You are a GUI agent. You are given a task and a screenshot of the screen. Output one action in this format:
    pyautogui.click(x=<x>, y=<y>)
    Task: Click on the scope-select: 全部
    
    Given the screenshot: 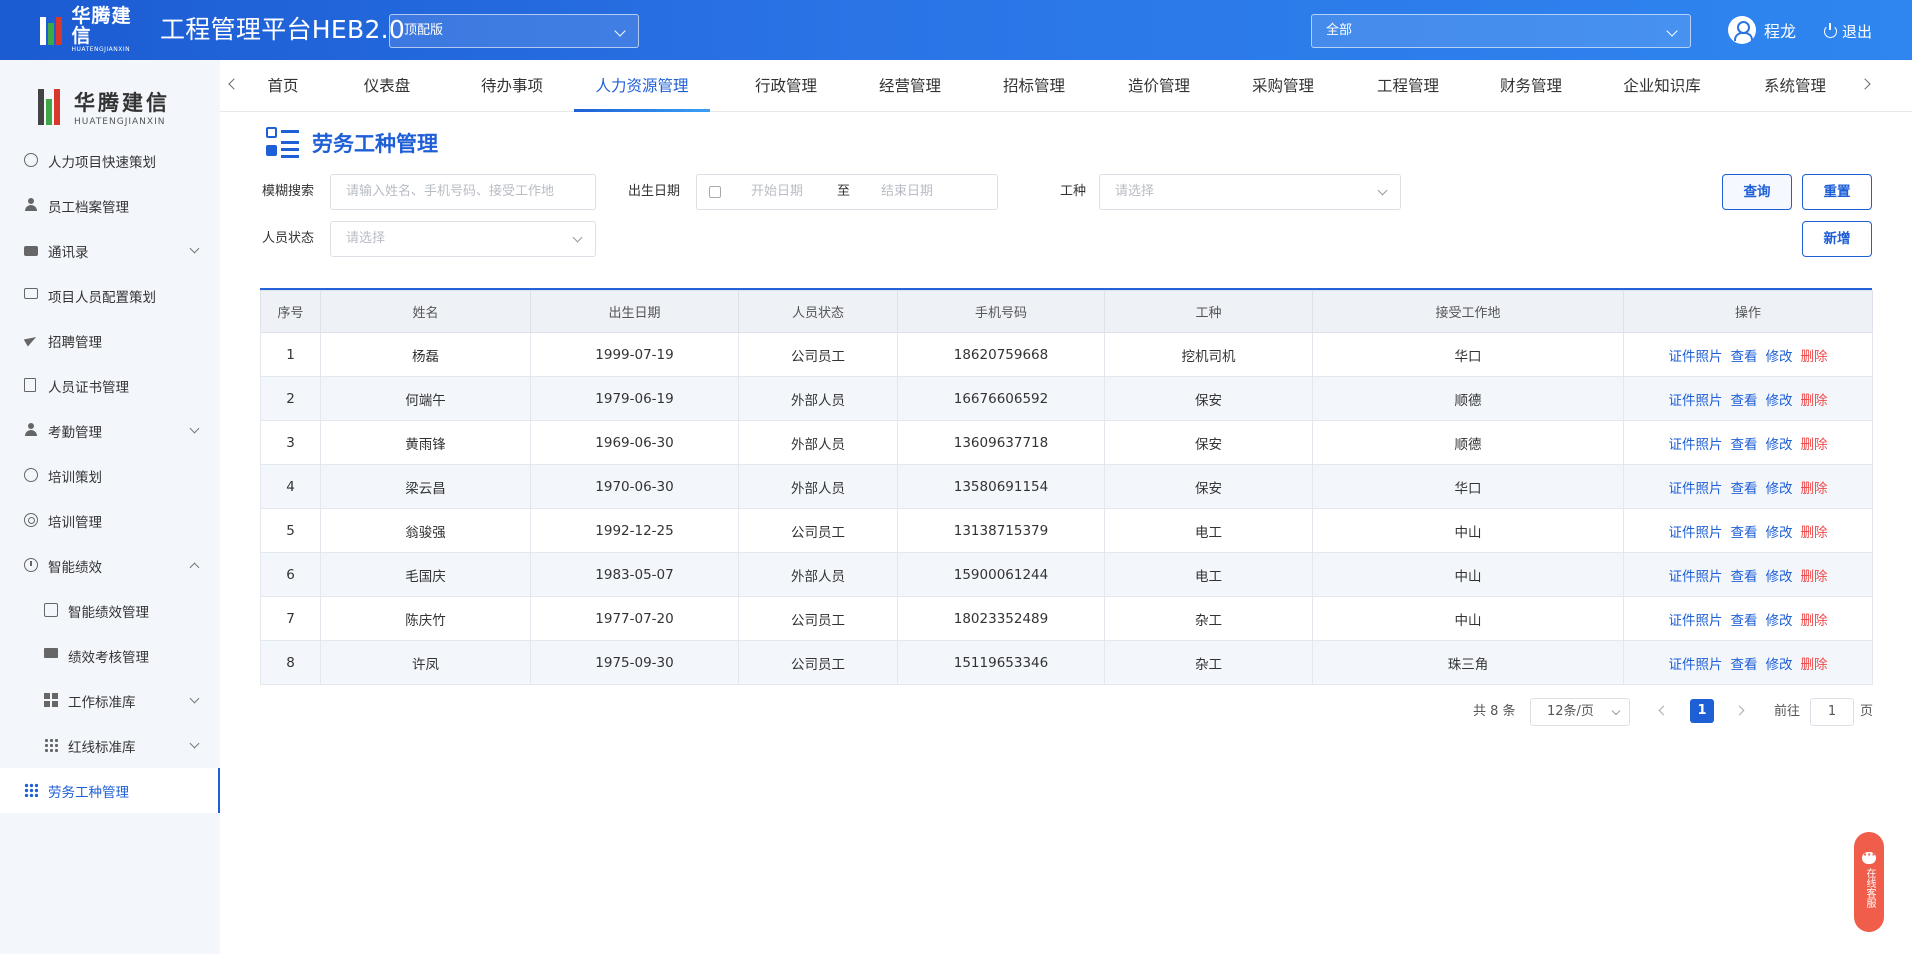 What is the action you would take?
    pyautogui.click(x=1501, y=31)
    